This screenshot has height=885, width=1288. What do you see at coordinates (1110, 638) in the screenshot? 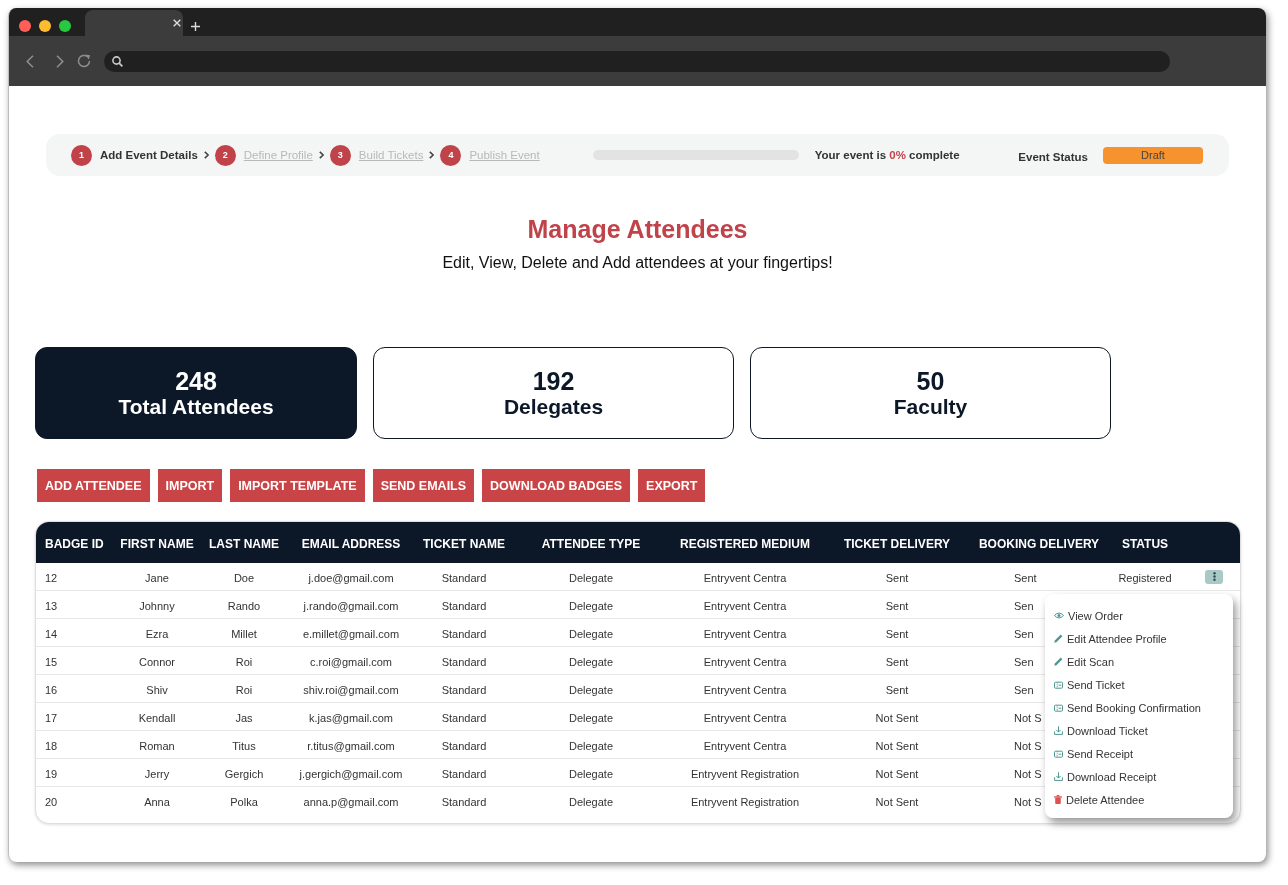
I see `menu-item: Edit Attendee Profile` at bounding box center [1110, 638].